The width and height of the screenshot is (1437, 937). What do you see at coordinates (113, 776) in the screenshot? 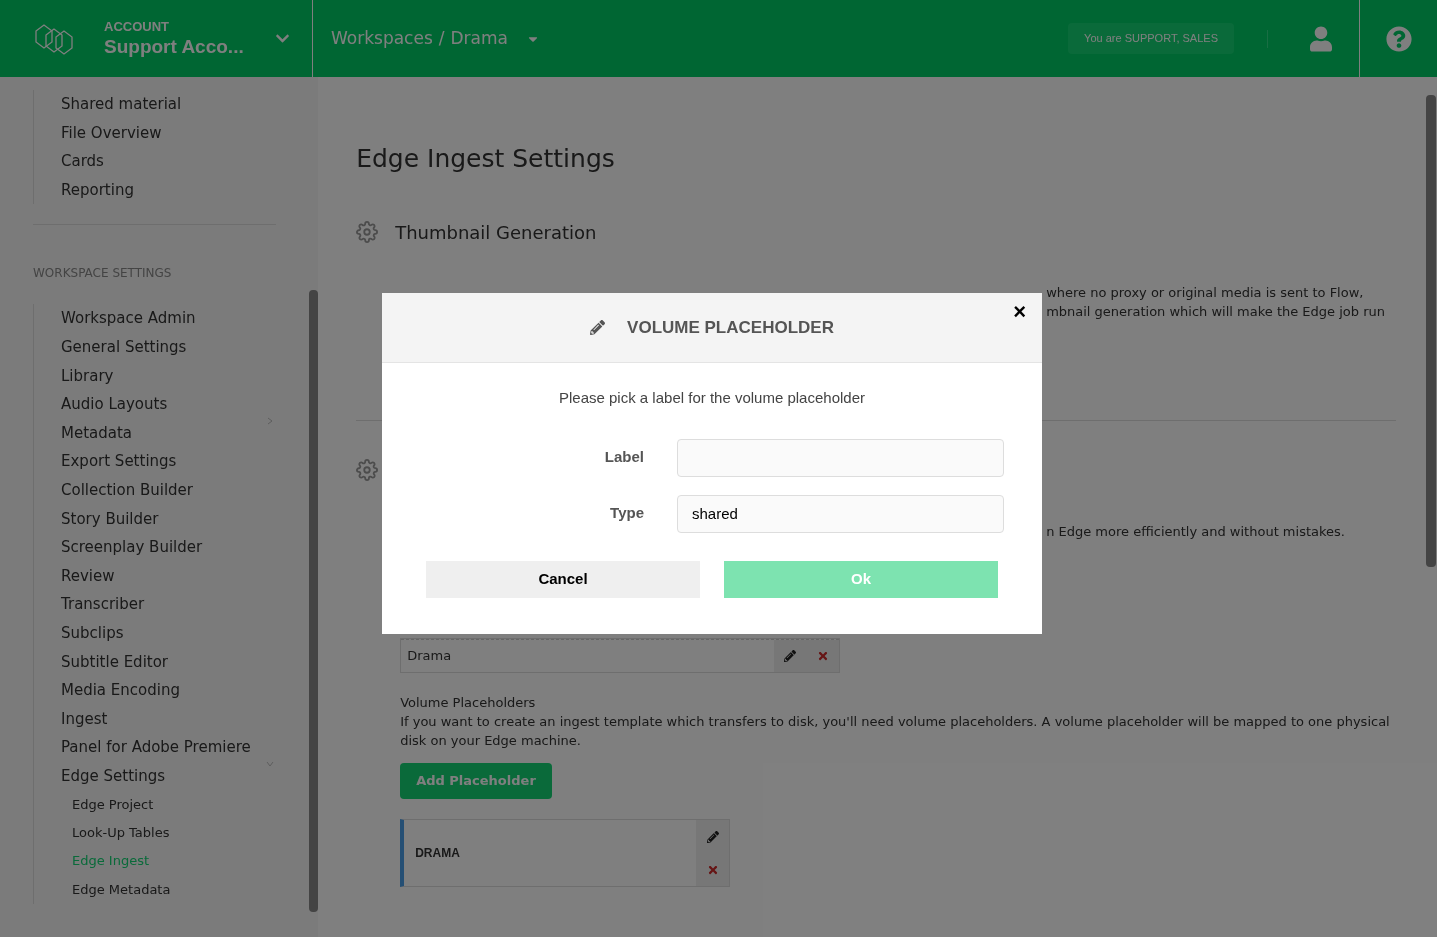
I see `sidebar-item: Edge Settings` at bounding box center [113, 776].